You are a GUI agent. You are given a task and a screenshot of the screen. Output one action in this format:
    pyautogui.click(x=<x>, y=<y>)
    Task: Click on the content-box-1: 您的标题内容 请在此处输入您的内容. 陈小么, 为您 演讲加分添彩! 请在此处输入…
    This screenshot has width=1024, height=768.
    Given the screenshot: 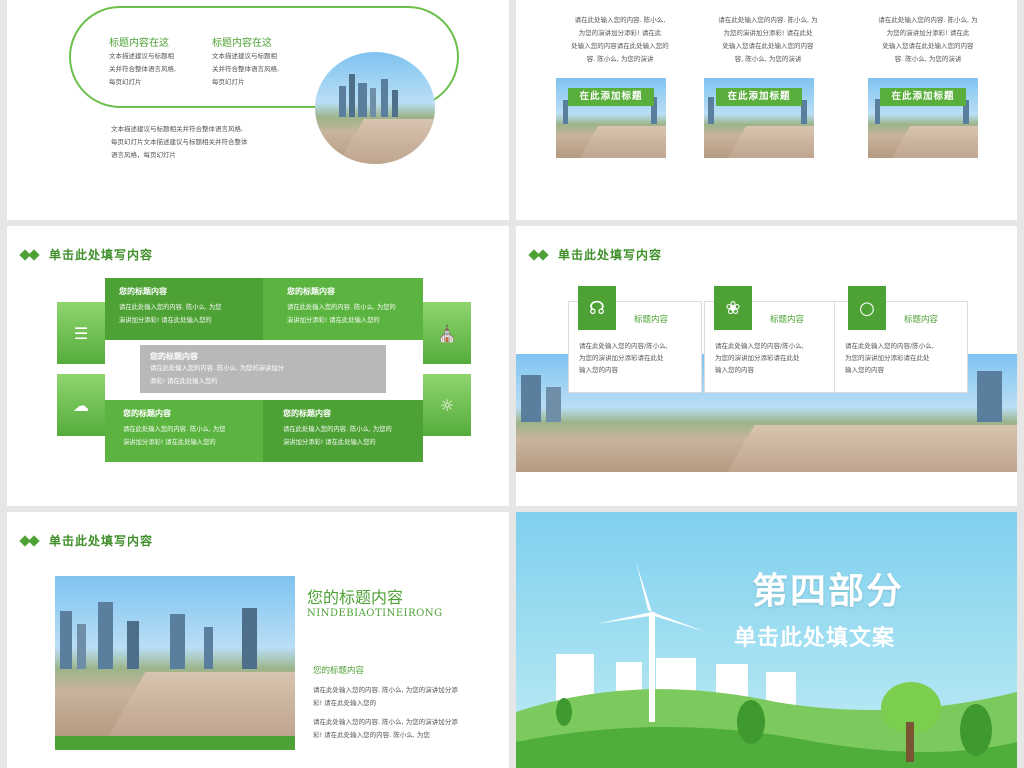 What is the action you would take?
    pyautogui.click(x=184, y=309)
    